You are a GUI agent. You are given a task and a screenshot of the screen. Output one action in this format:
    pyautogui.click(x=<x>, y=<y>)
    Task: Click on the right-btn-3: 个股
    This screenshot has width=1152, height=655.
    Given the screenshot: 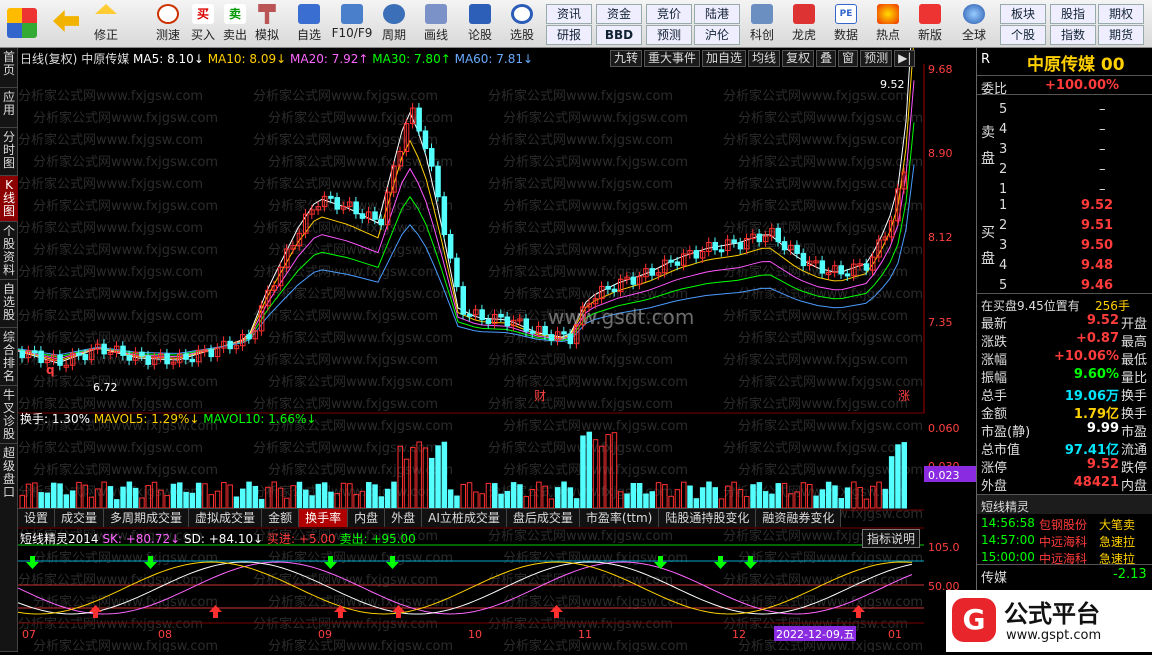 What is the action you would take?
    pyautogui.click(x=1023, y=35)
    